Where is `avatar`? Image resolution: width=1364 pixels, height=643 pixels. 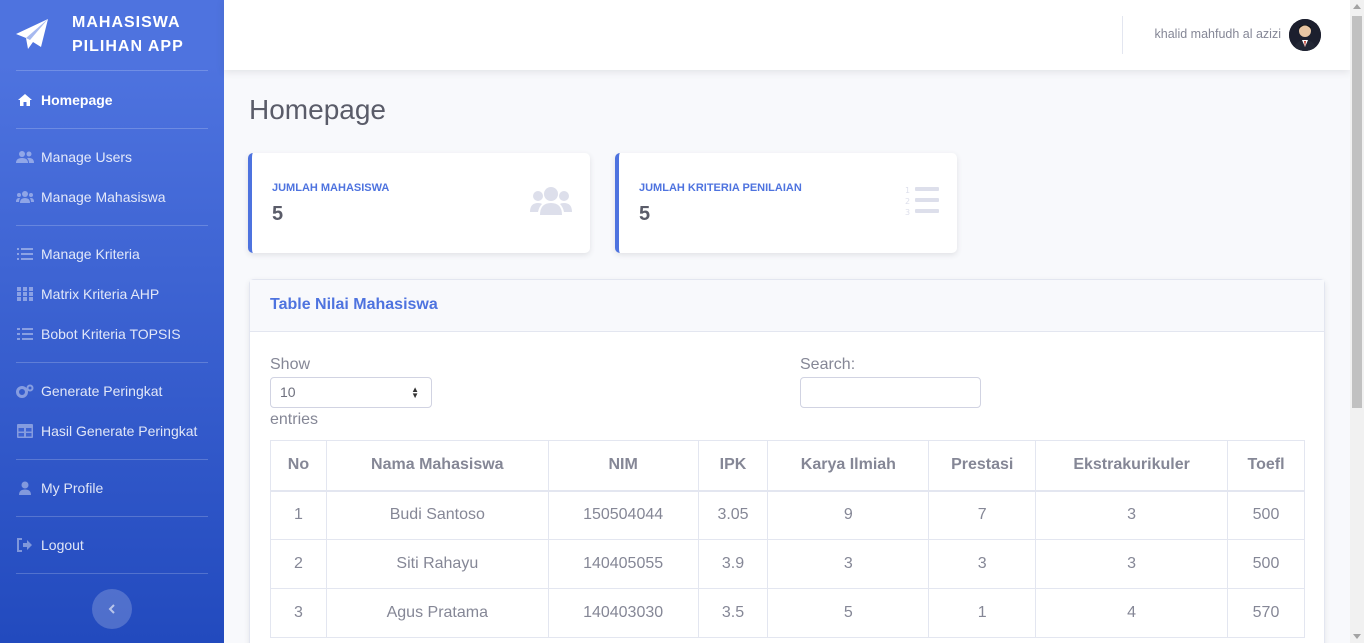 avatar is located at coordinates (1305, 35).